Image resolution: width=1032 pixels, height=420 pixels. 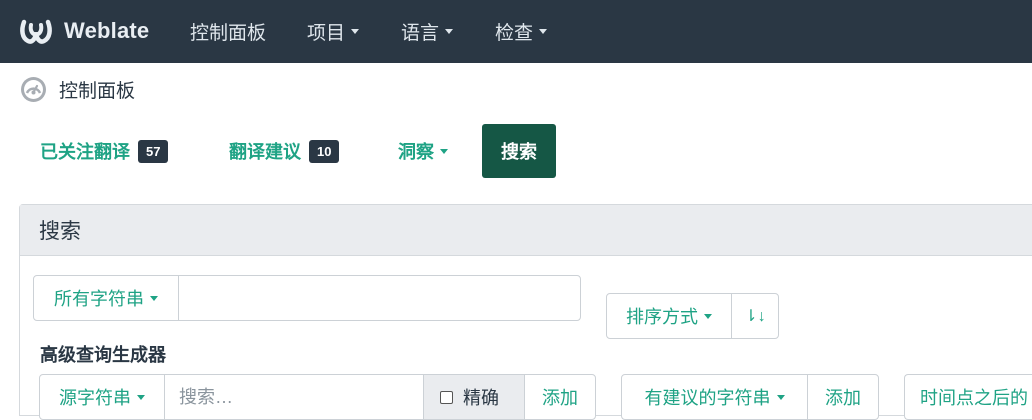 I want to click on brand-name: Weblate, so click(x=107, y=30).